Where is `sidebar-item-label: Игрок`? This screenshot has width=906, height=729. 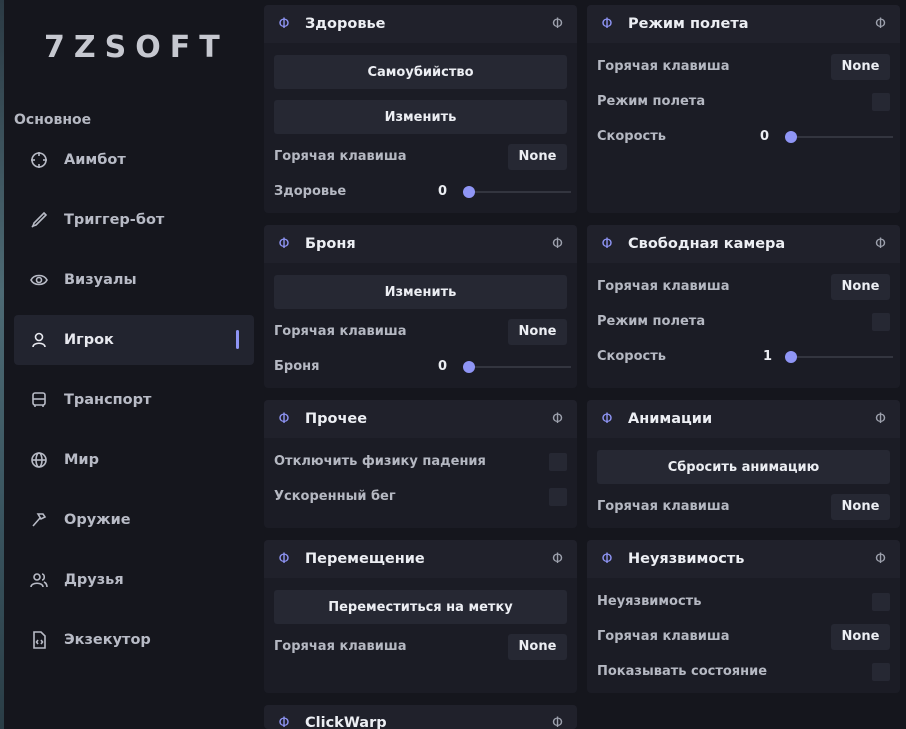
sidebar-item-label: Игрок is located at coordinates (89, 340).